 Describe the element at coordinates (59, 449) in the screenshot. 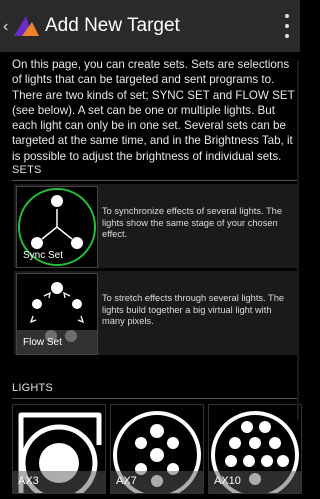

I see `light-item-ax3: AX3` at that location.